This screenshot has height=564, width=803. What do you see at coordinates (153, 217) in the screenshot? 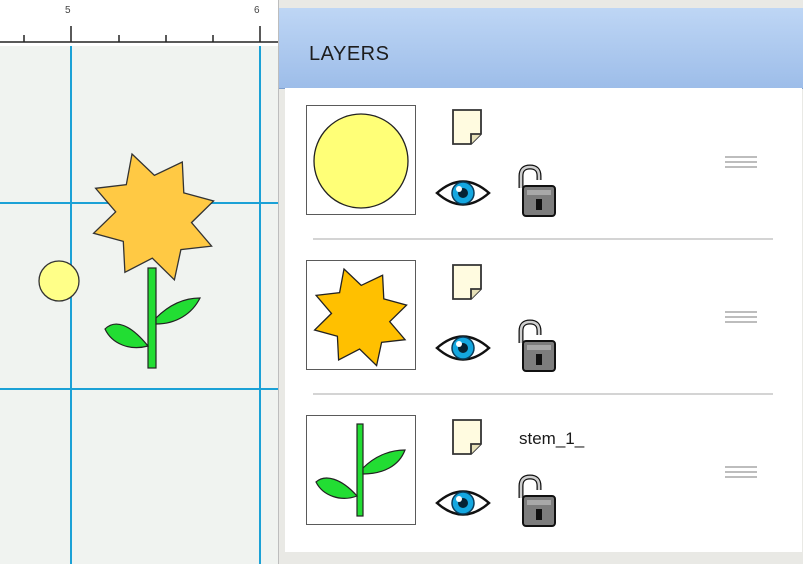
I see `star-shape` at bounding box center [153, 217].